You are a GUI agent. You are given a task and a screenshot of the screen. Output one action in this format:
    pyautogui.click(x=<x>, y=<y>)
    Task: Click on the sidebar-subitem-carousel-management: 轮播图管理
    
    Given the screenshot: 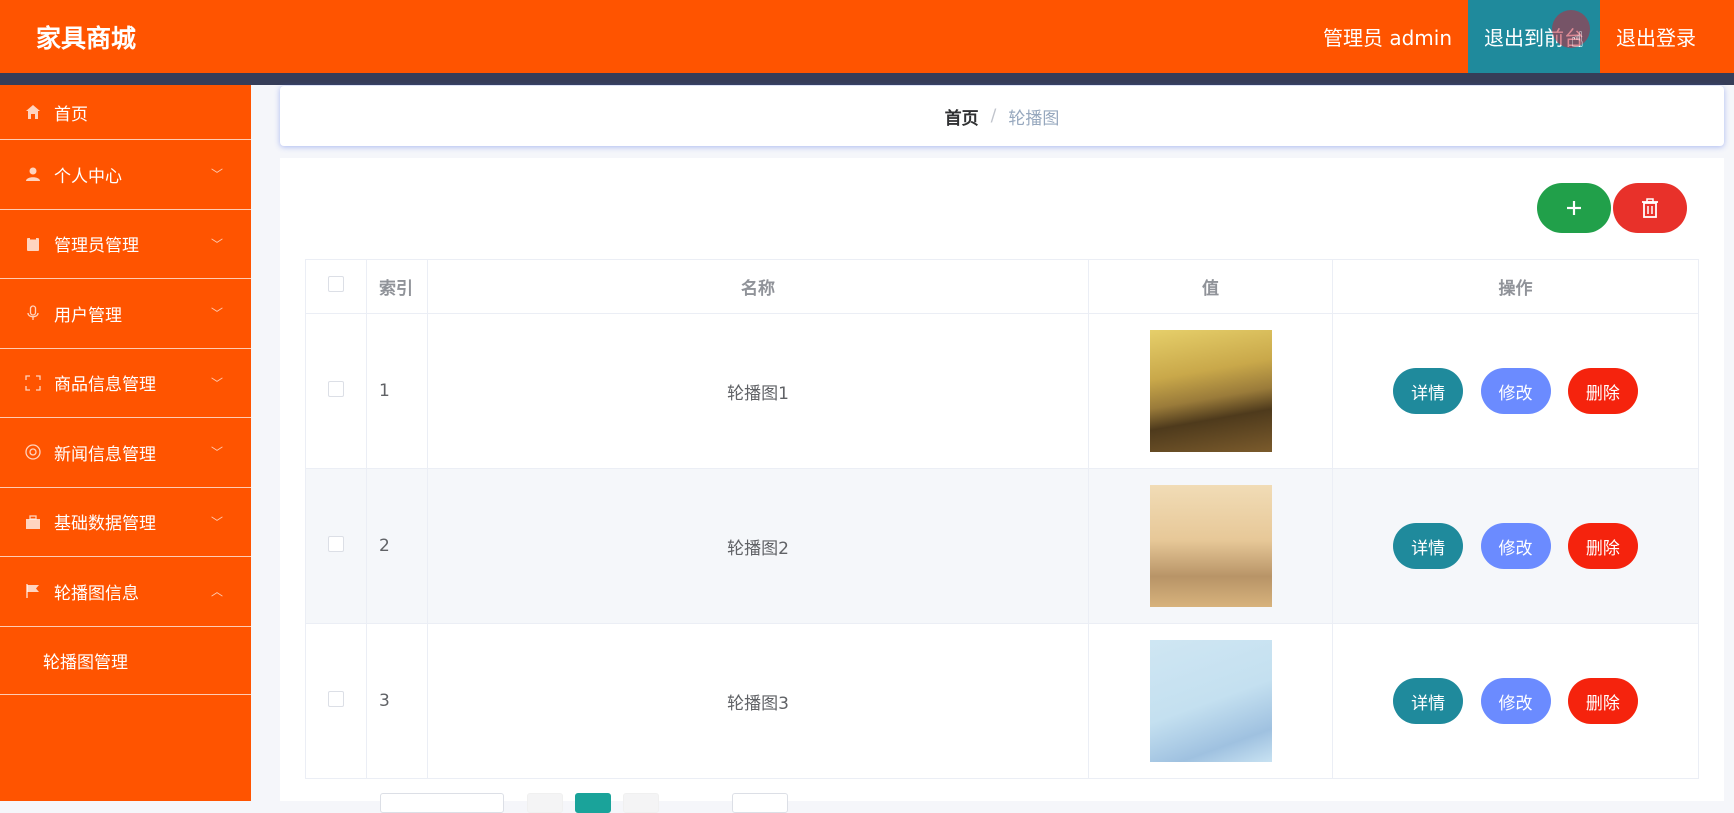 What is the action you would take?
    pyautogui.click(x=125, y=661)
    